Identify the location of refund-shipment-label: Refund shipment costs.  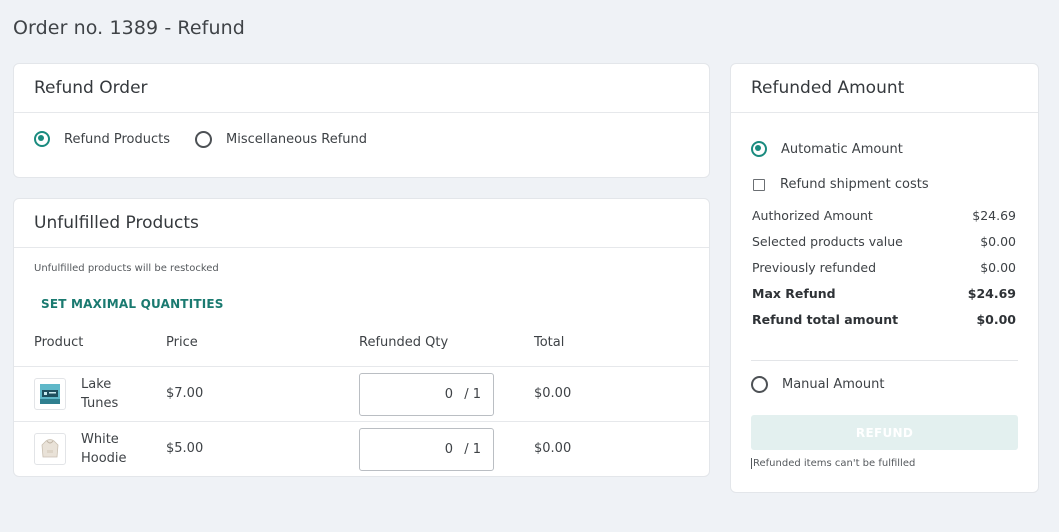
(854, 184).